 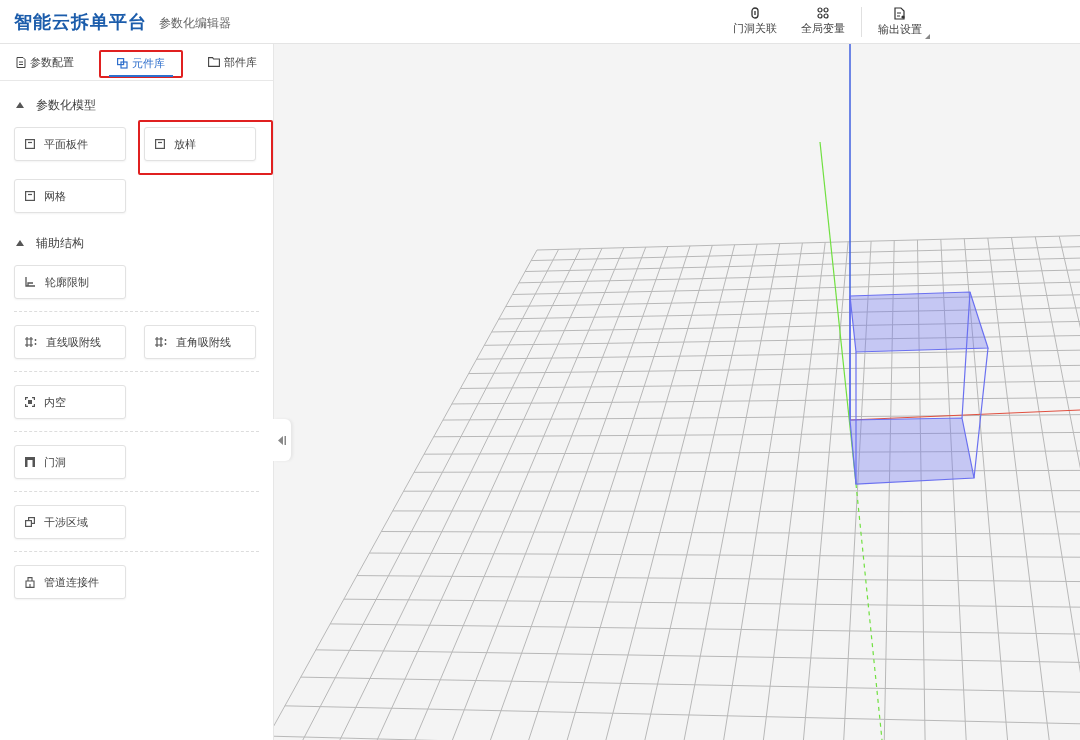 I want to click on component-card: 轮廓限制, so click(x=70, y=282).